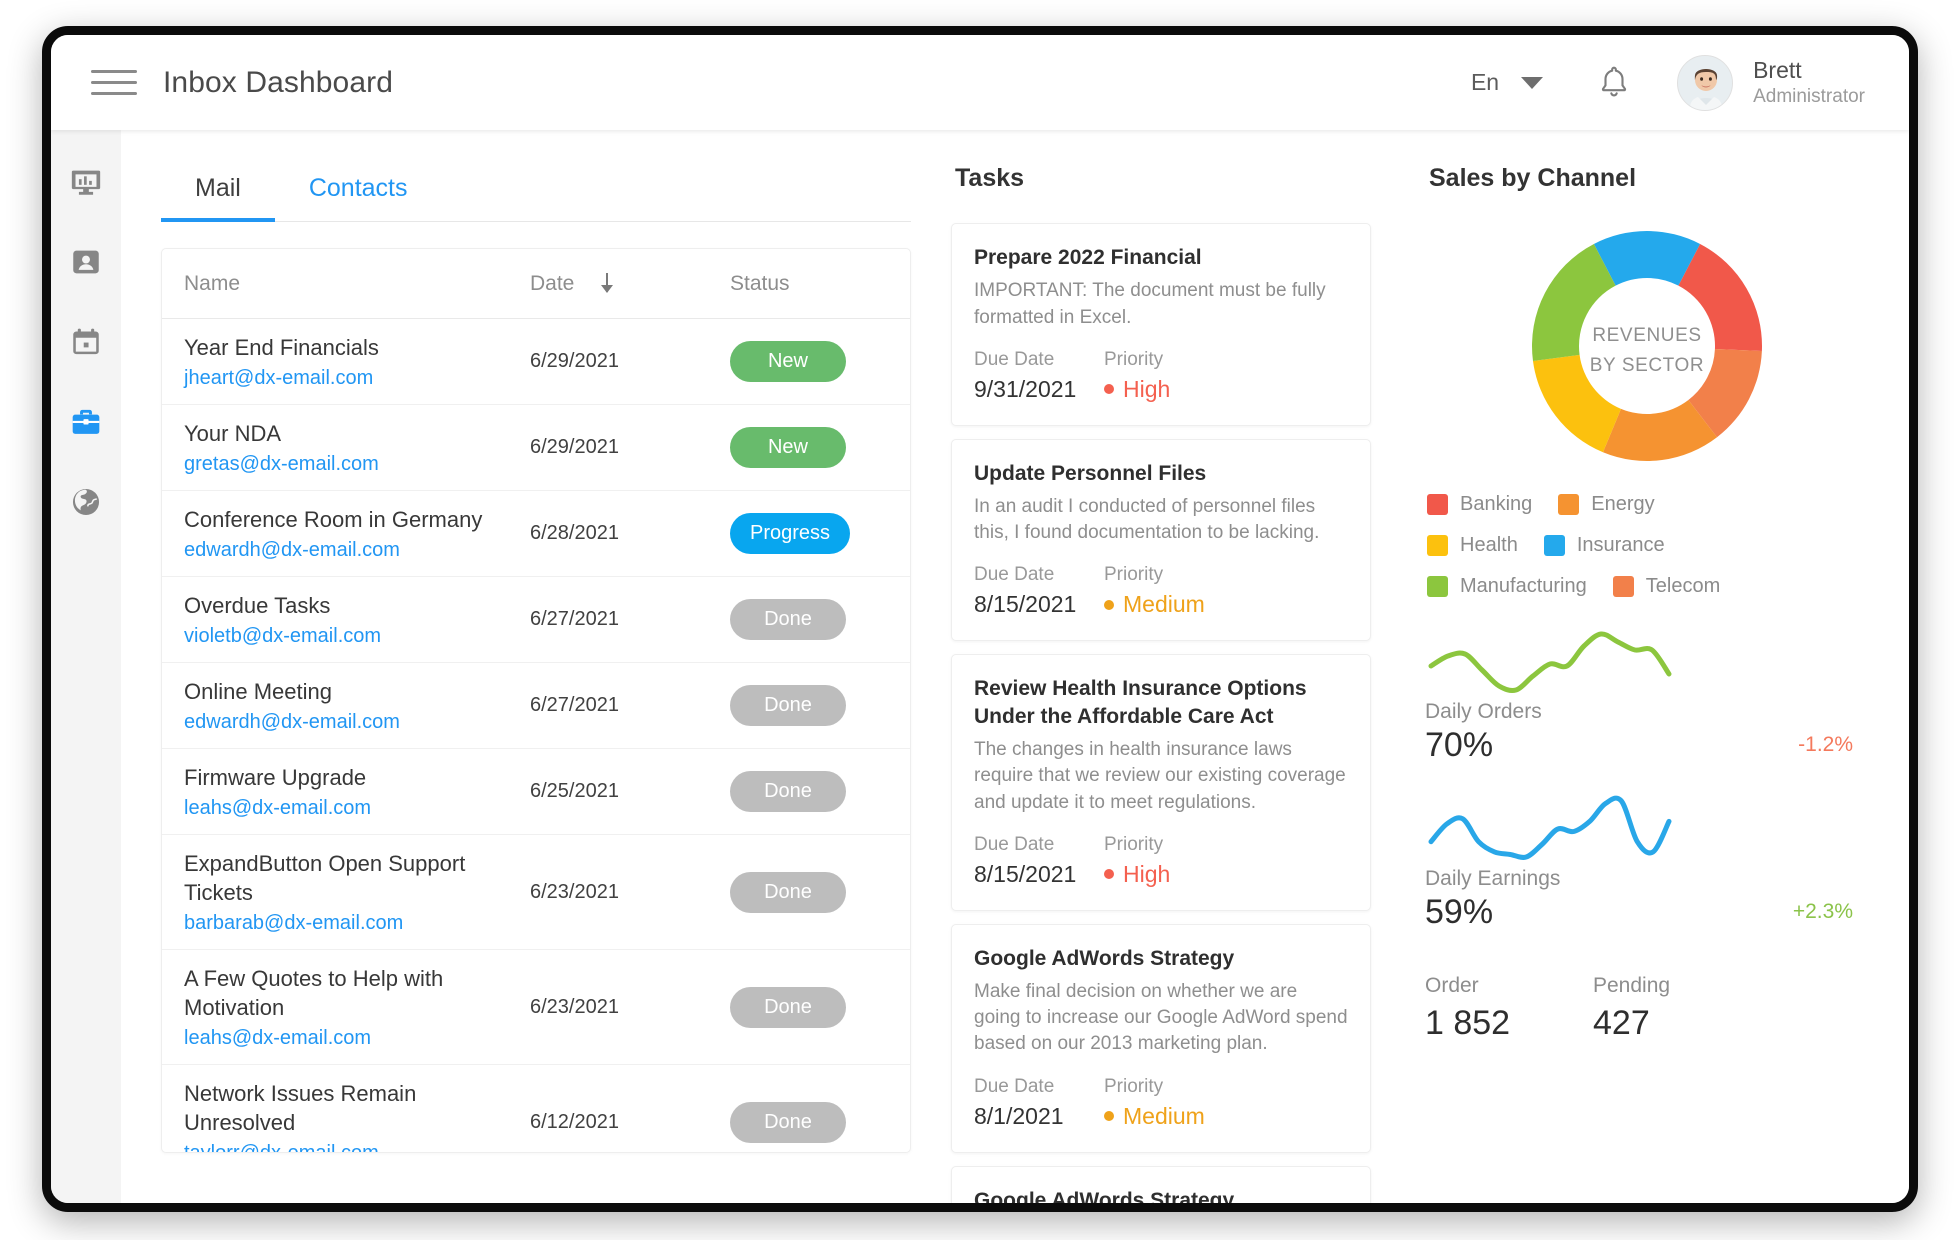 The height and width of the screenshot is (1240, 1960). I want to click on donut-chart-svg: REVENUES BY SECTOR, so click(1647, 346).